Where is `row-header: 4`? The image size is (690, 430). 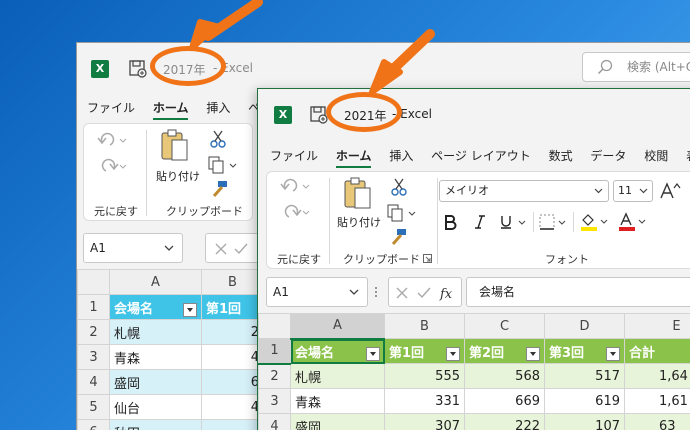
row-header: 4 is located at coordinates (93, 382).